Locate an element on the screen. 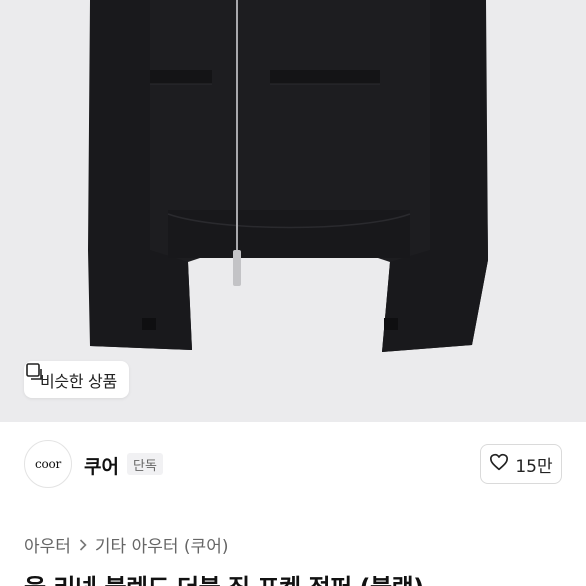  seller-avatar: coor is located at coordinates (48, 464).